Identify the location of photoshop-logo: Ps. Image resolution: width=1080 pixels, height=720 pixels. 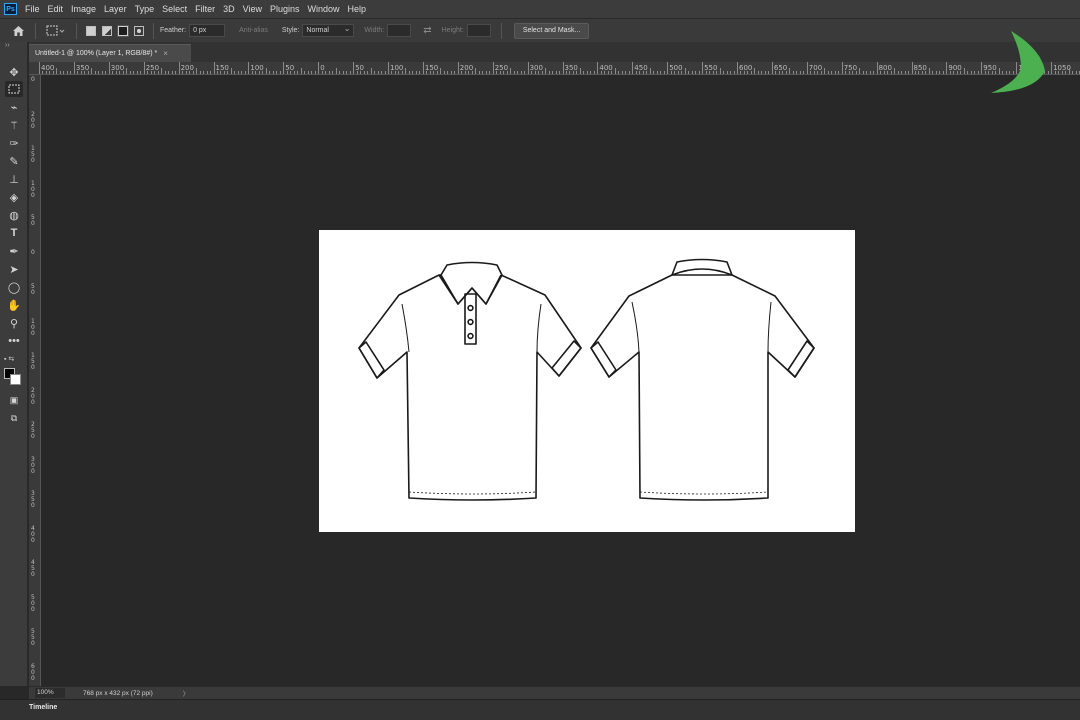
(10, 9).